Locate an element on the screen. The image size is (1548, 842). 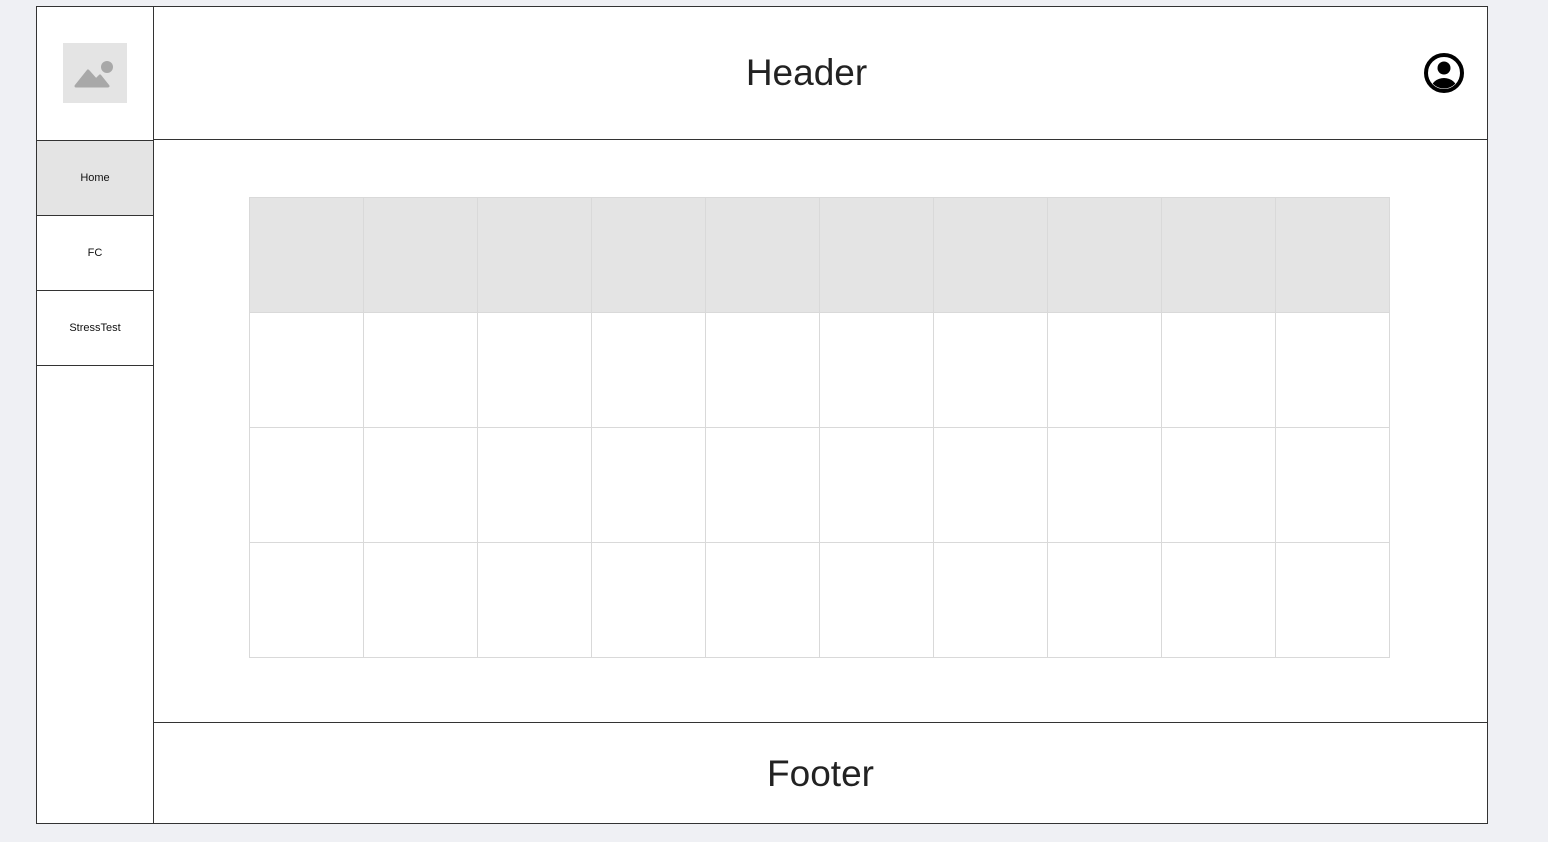
header-title: Header is located at coordinates (806, 72).